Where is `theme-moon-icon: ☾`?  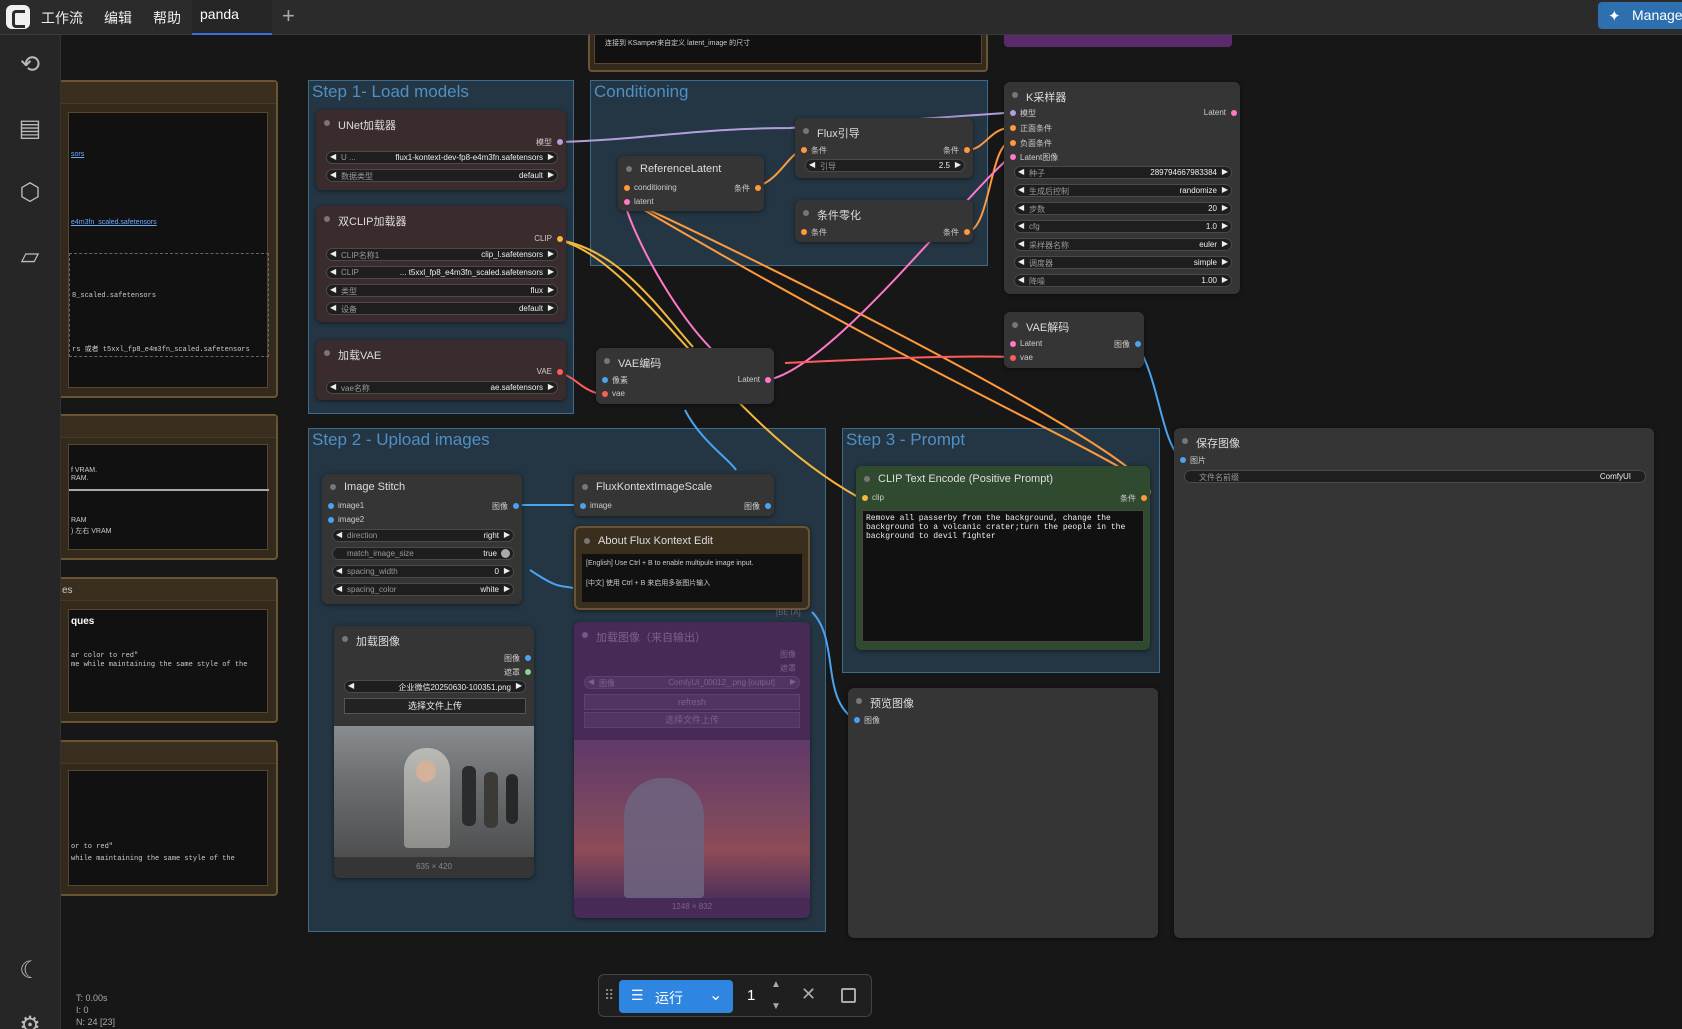 theme-moon-icon: ☾ is located at coordinates (30, 971).